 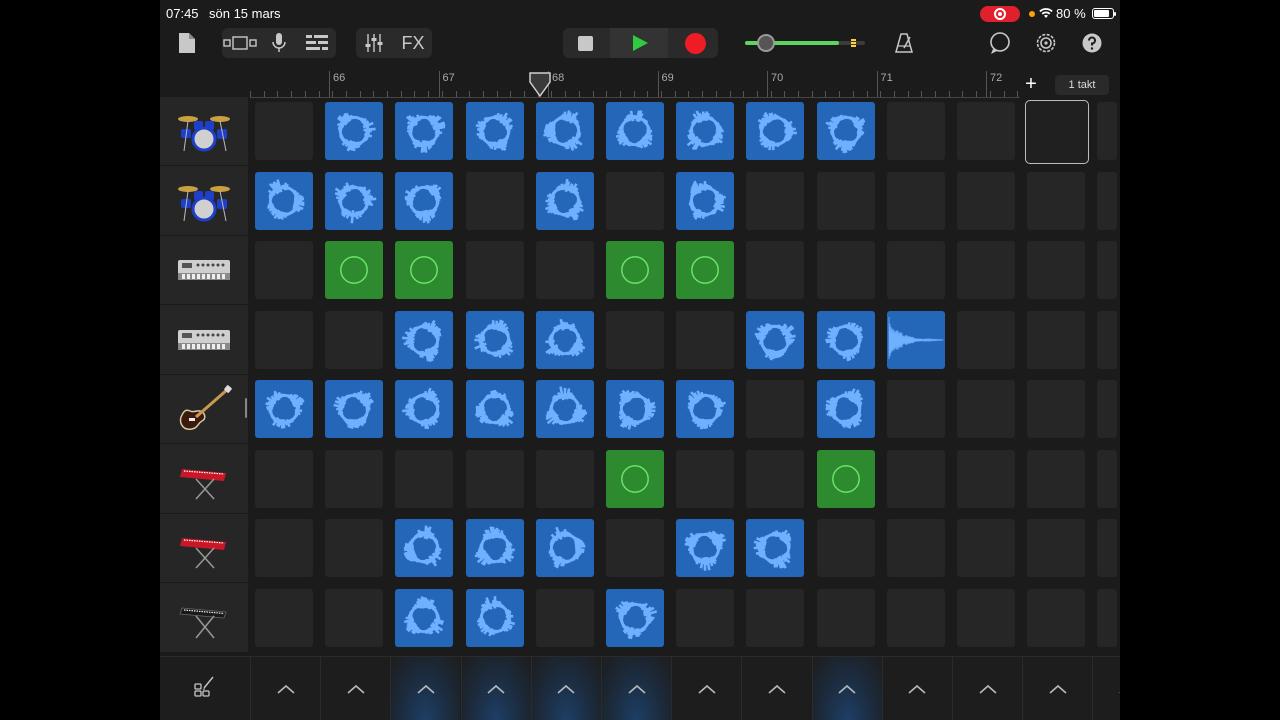 What do you see at coordinates (1000, 14) in the screenshot?
I see `screen-recording-icon` at bounding box center [1000, 14].